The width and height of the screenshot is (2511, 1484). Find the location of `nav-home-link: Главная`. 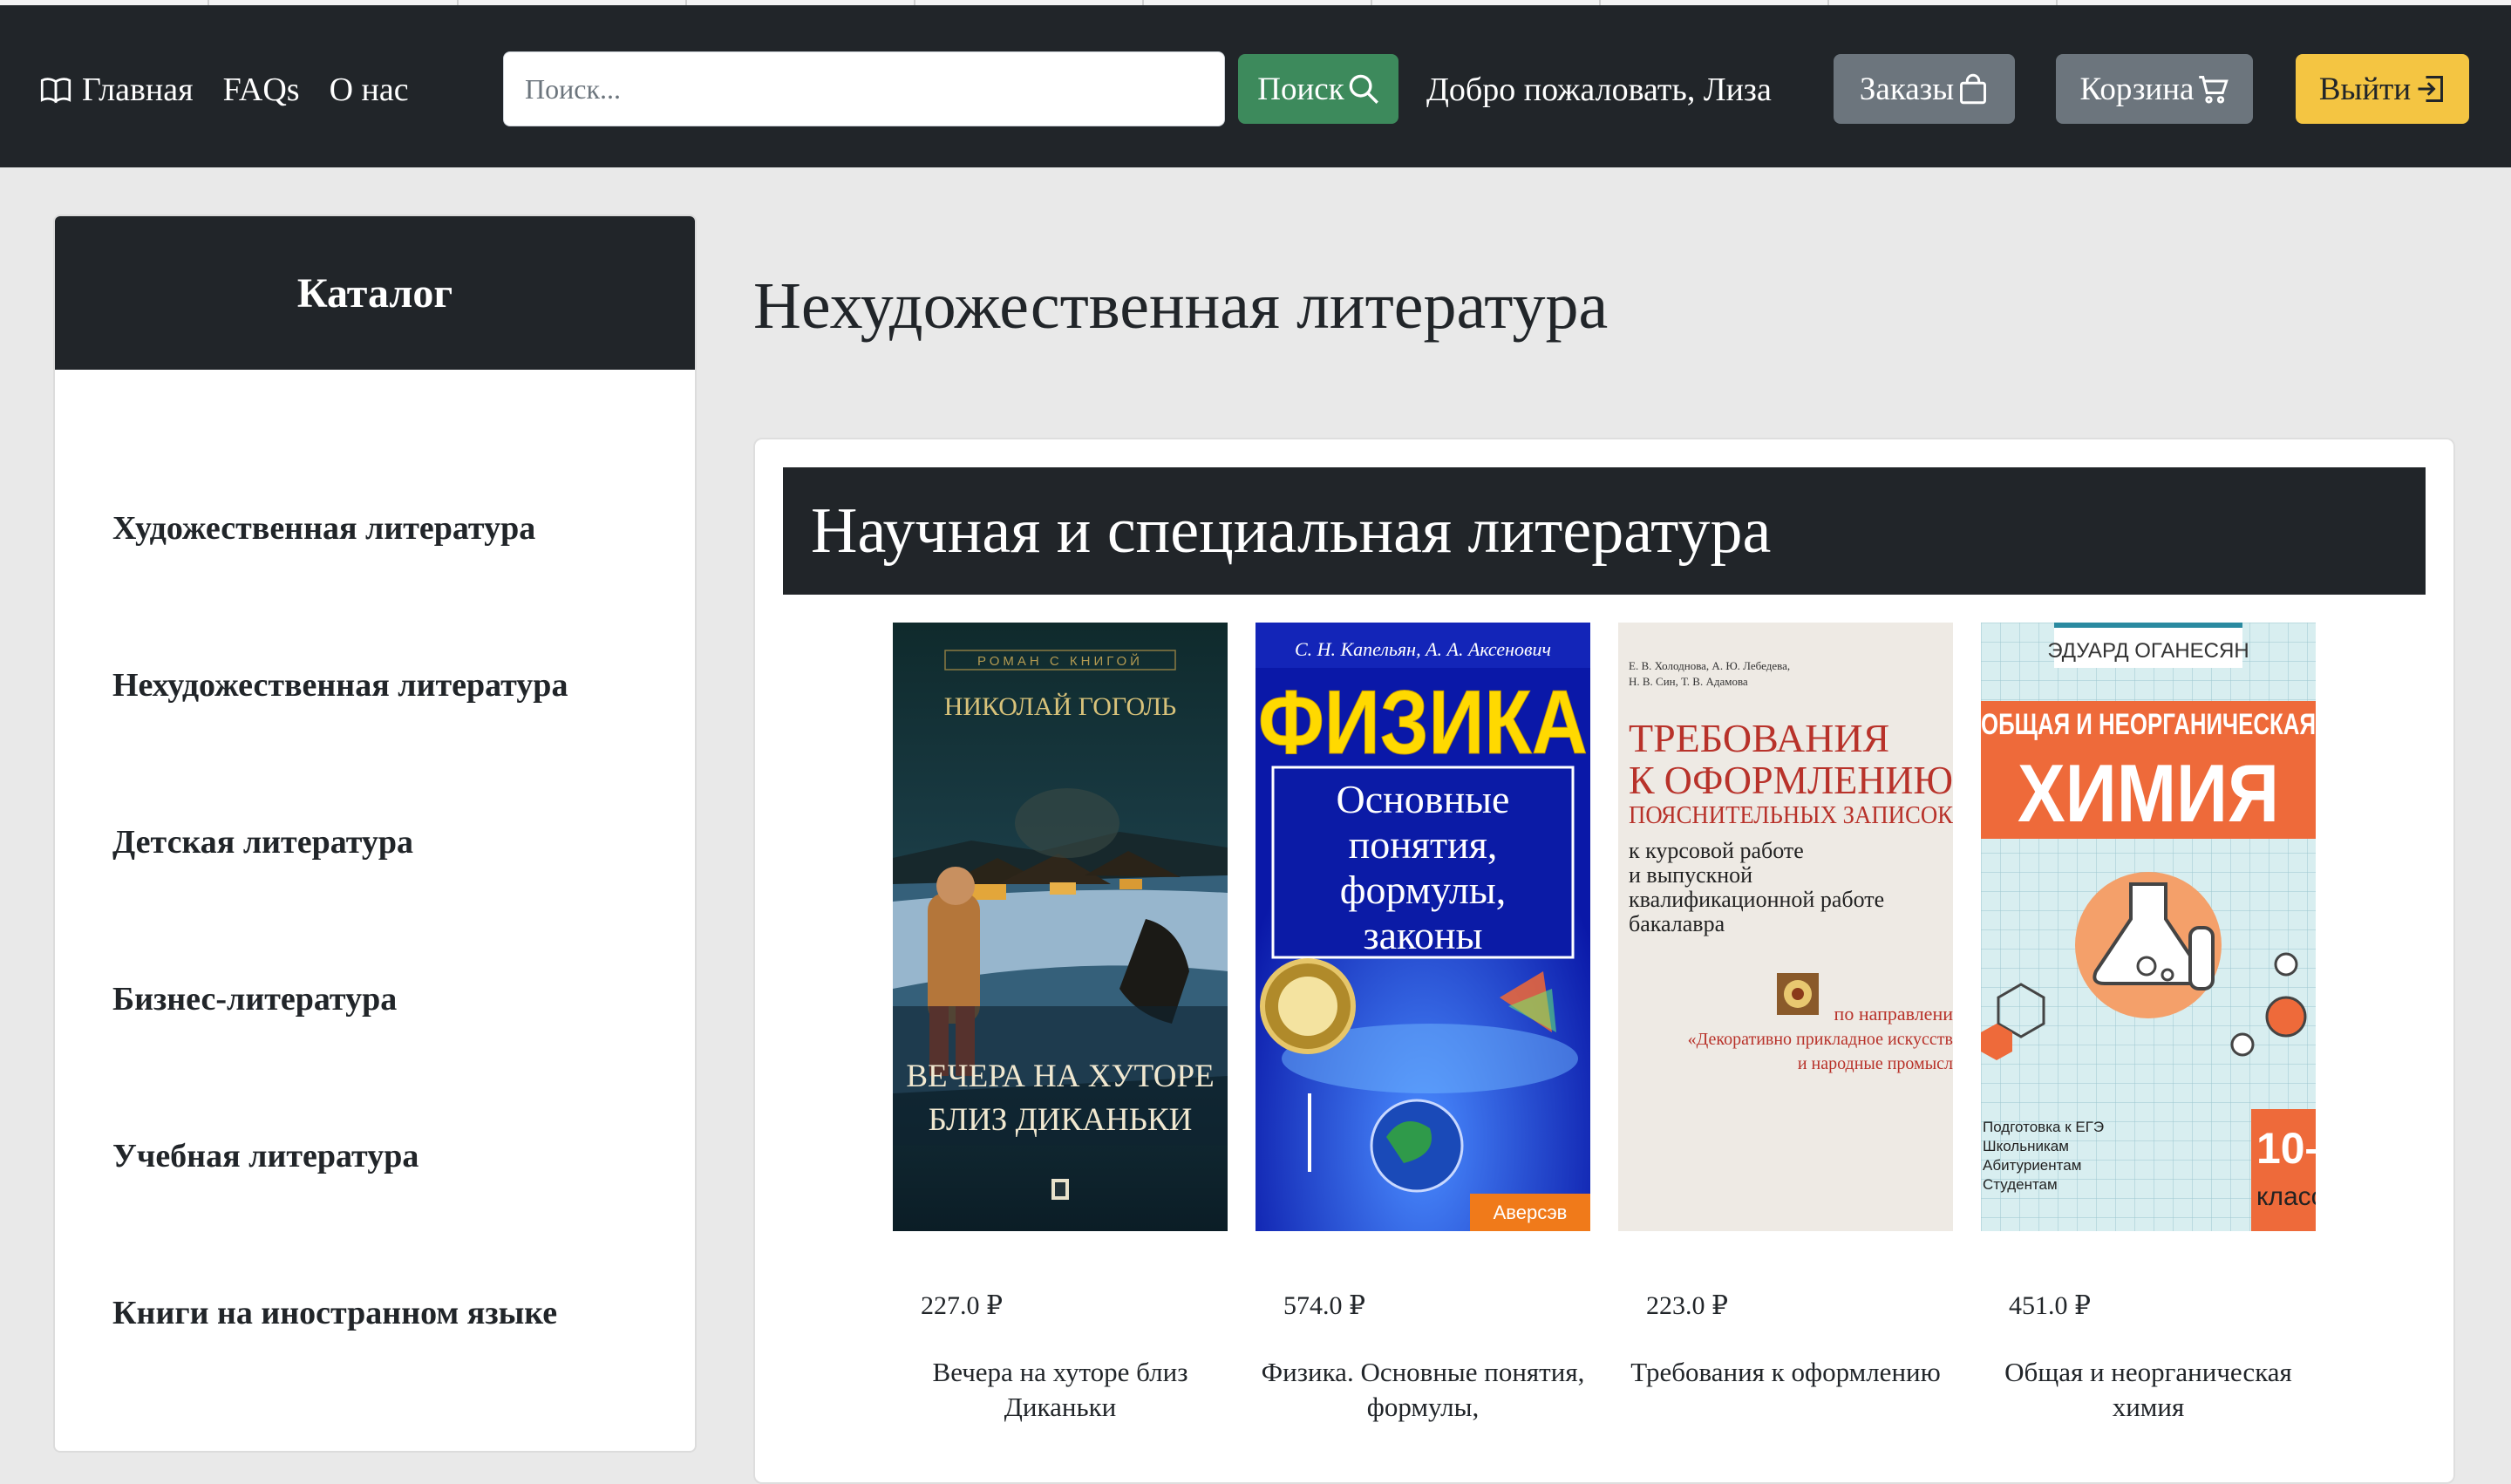

nav-home-link: Главная is located at coordinates (117, 90).